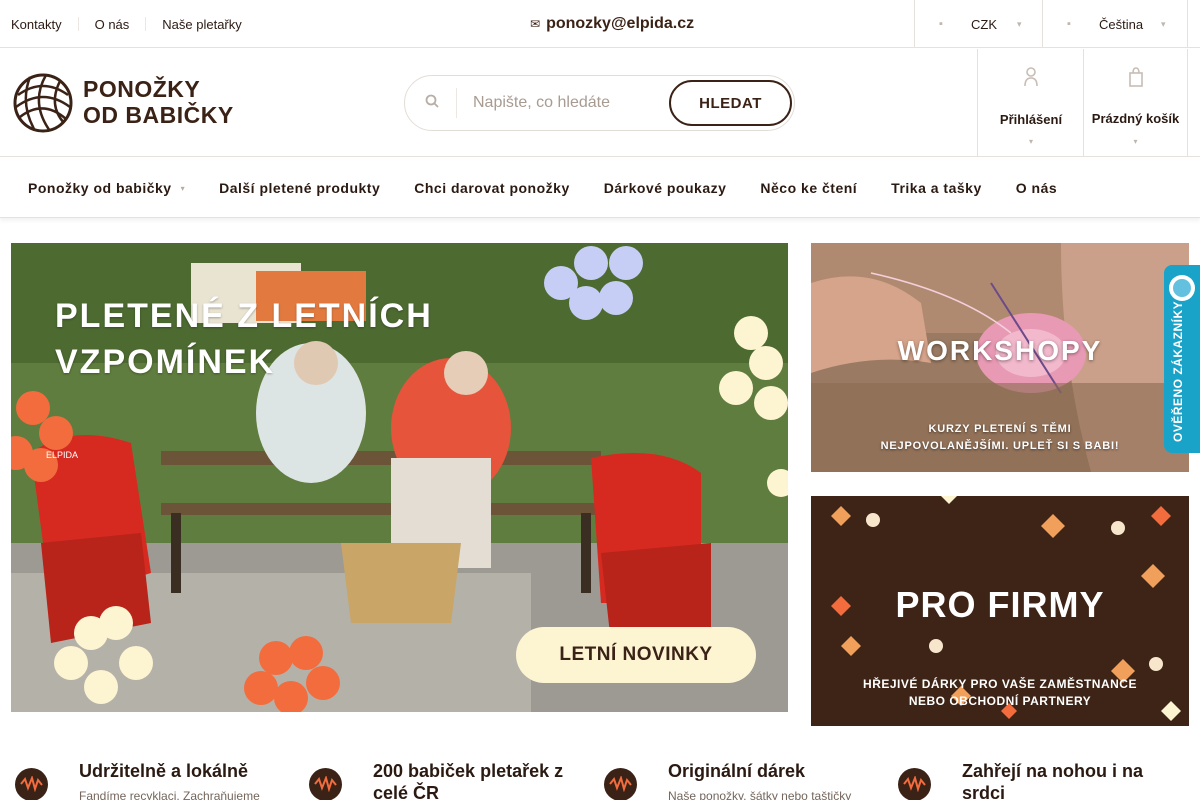 The image size is (1200, 800). What do you see at coordinates (1030, 102) in the screenshot?
I see `login-button: Přihlášení ▾` at bounding box center [1030, 102].